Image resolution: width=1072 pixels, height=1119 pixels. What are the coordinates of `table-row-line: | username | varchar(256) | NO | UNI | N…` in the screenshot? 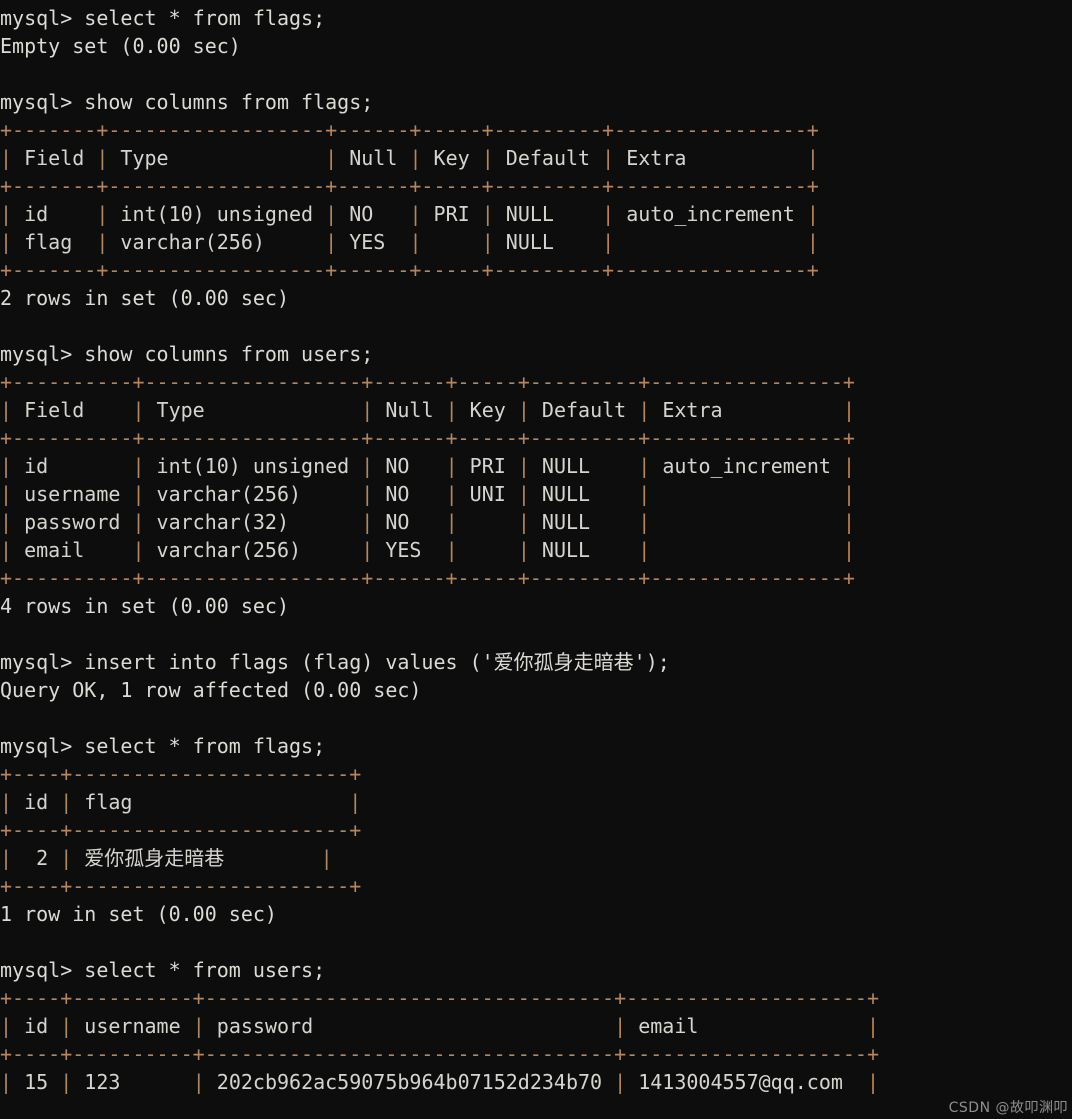 It's located at (427, 494).